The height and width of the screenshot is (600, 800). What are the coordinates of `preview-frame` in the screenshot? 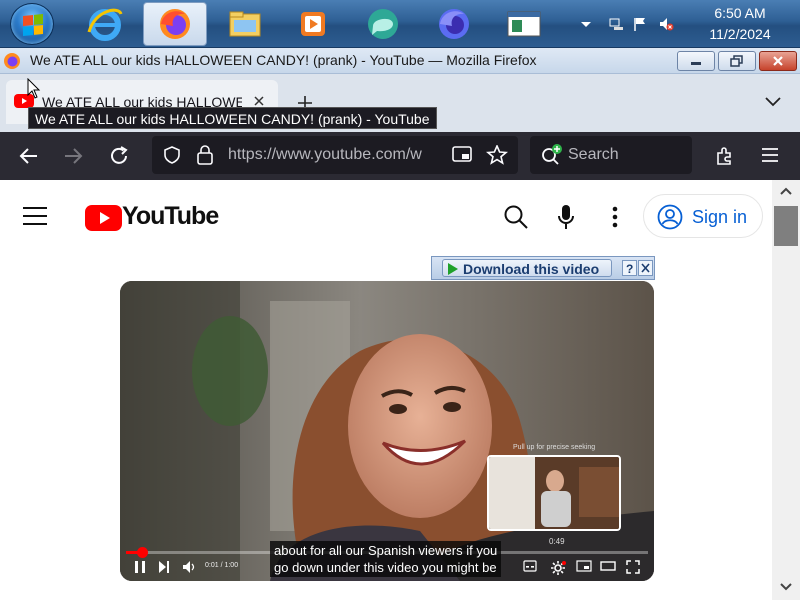 It's located at (554, 493).